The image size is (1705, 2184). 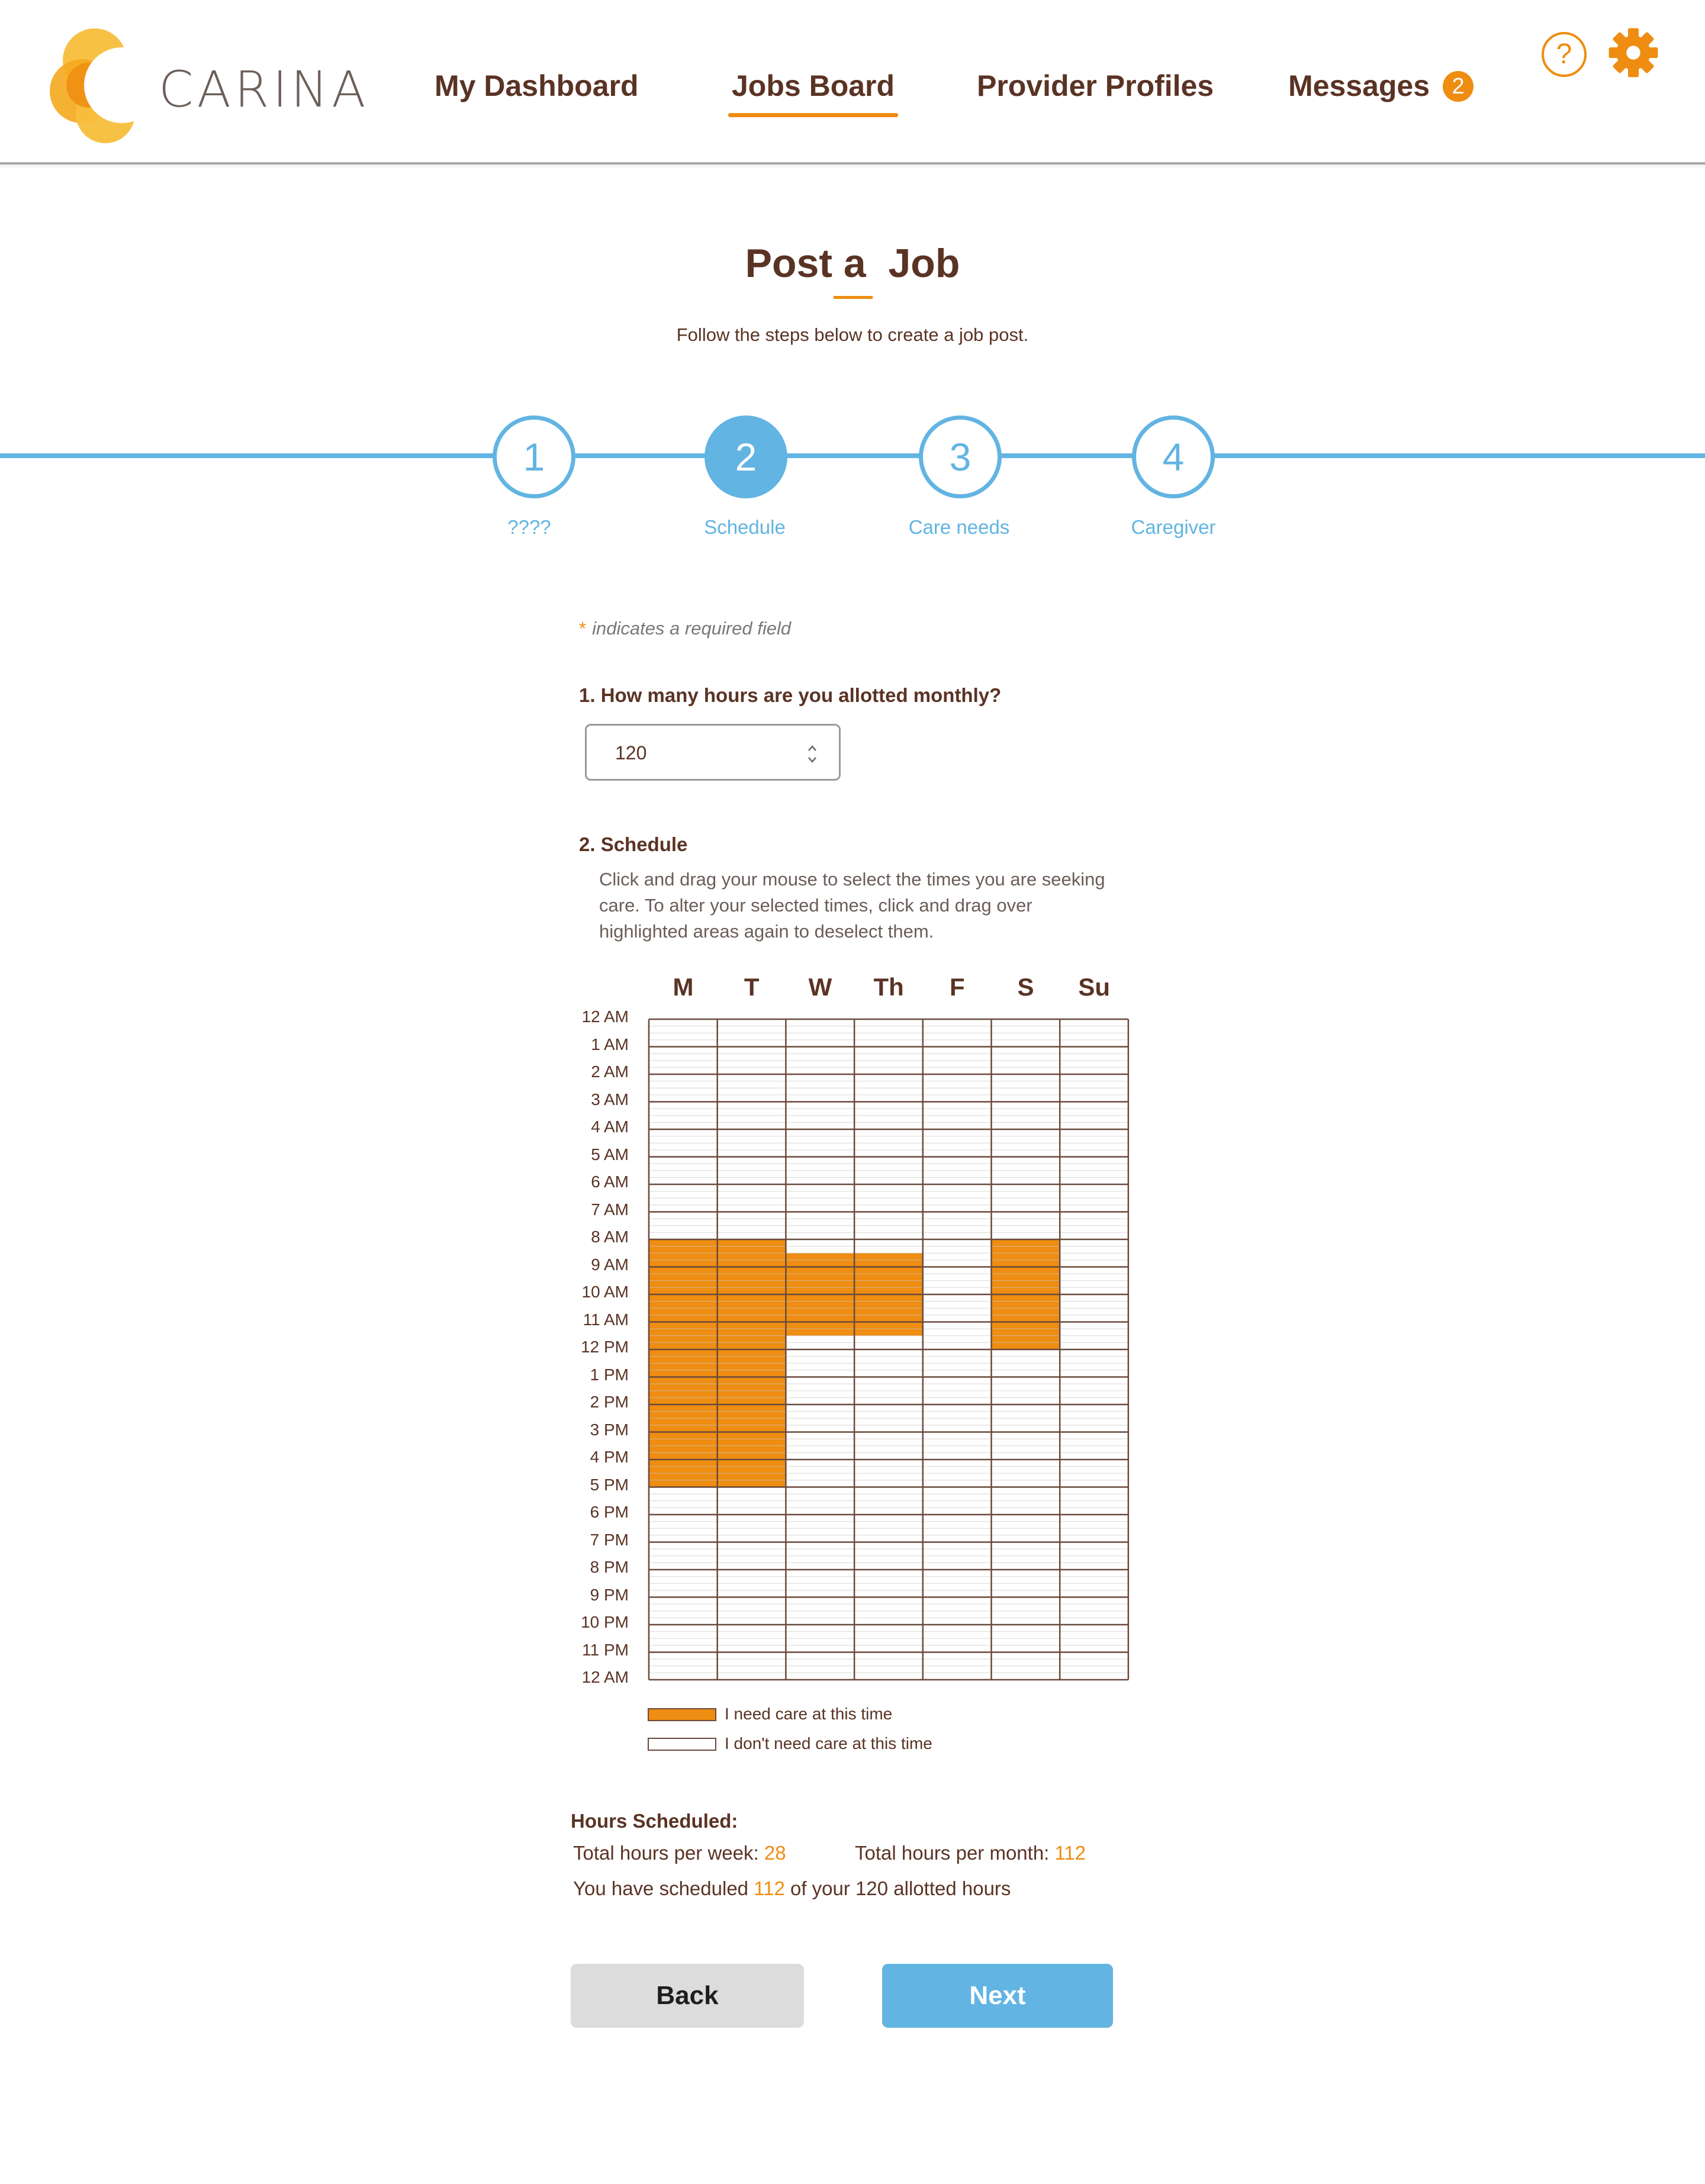 What do you see at coordinates (1070, 1853) in the screenshot?
I see `hours-per-month-value: 112` at bounding box center [1070, 1853].